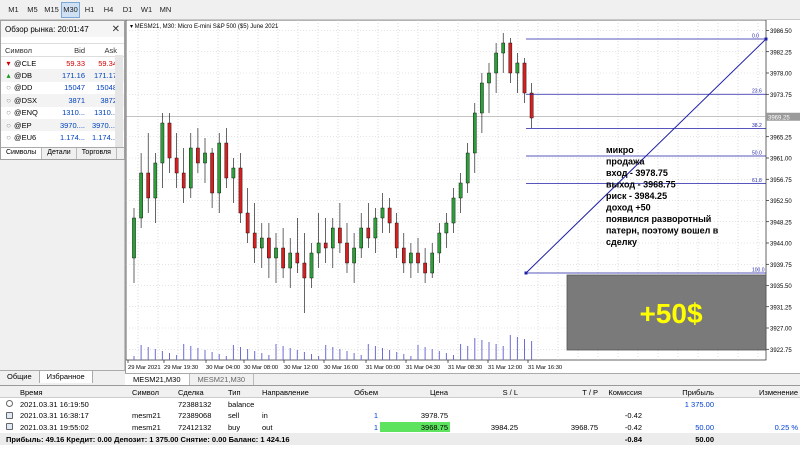 This screenshot has height=454, width=800. What do you see at coordinates (73, 76) in the screenshot?
I see `bid-cell: 171.16` at bounding box center [73, 76].